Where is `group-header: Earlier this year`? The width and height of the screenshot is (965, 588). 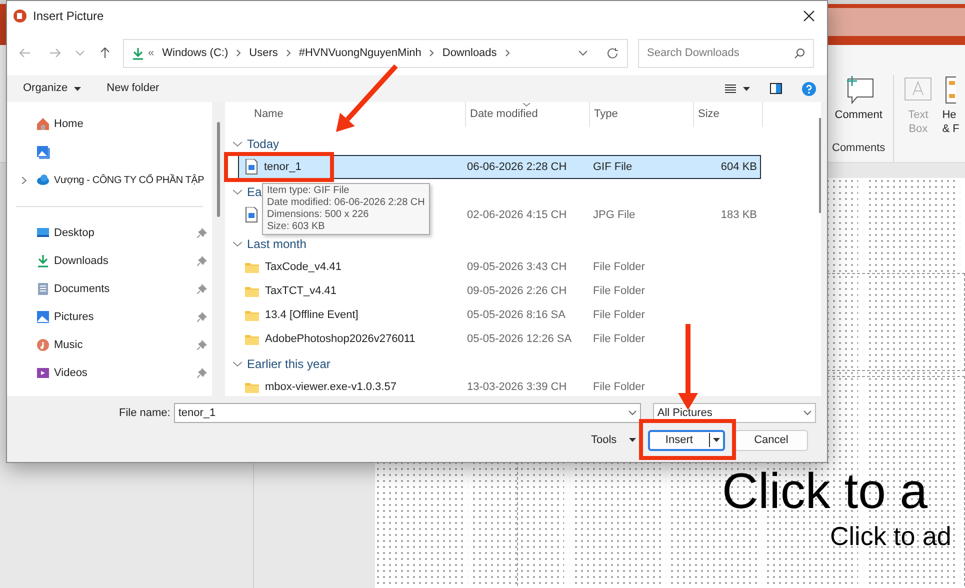 group-header: Earlier this year is located at coordinates (281, 364).